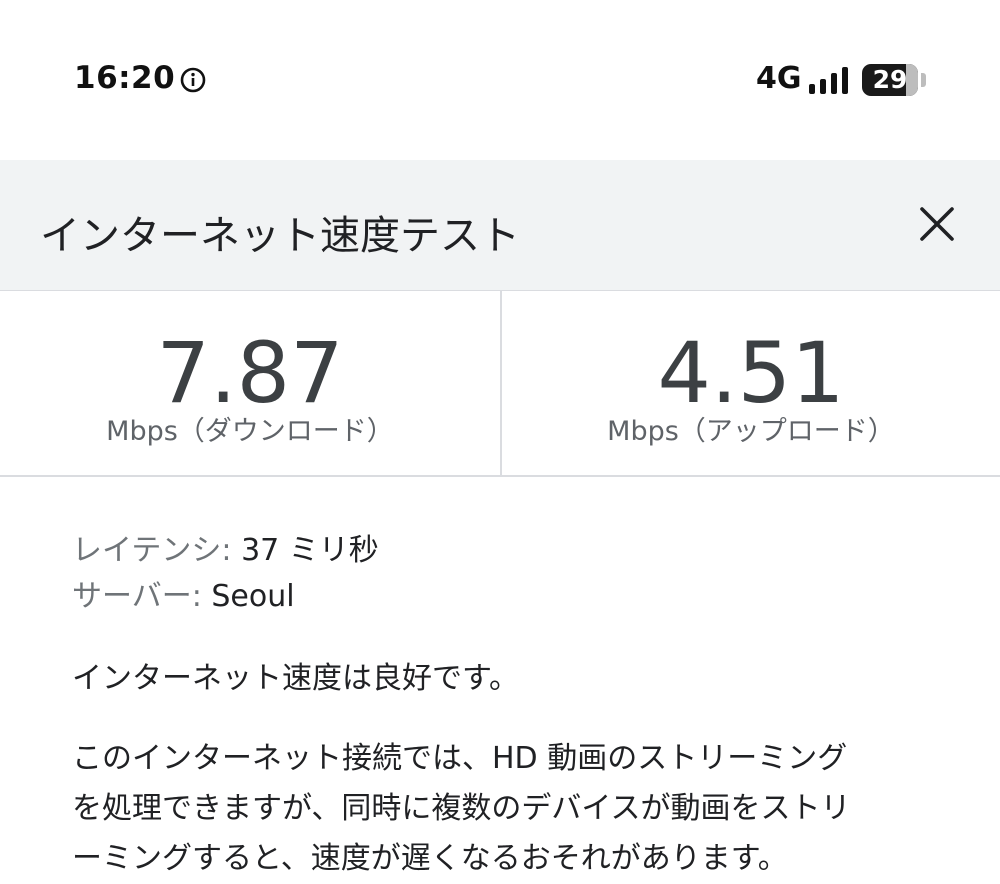 The height and width of the screenshot is (884, 1000). Describe the element at coordinates (751, 373) in the screenshot. I see `upload-speed-value: 4.51` at that location.